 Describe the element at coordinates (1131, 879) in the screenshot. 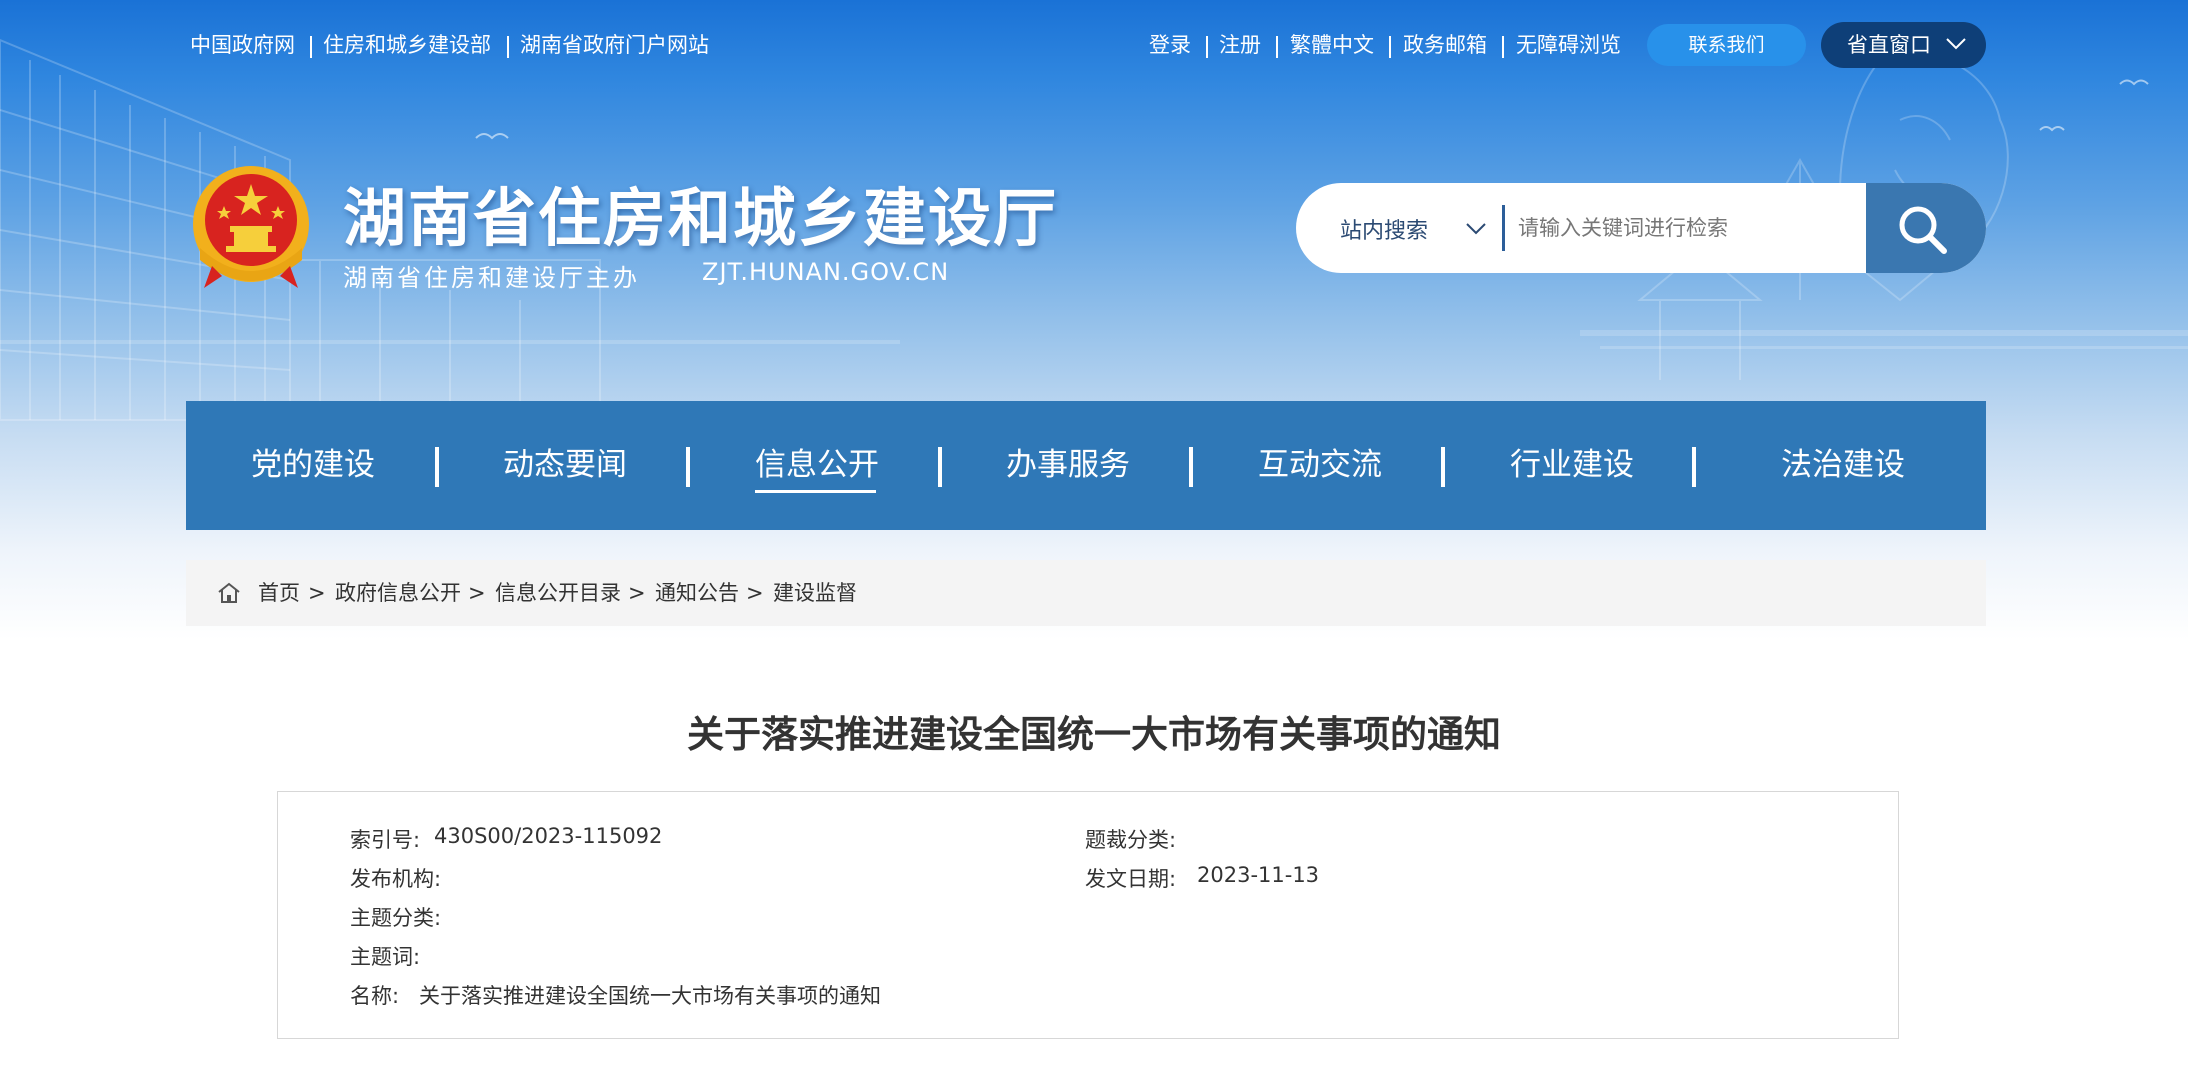

I see `meta-date-label: 发文日期:` at that location.